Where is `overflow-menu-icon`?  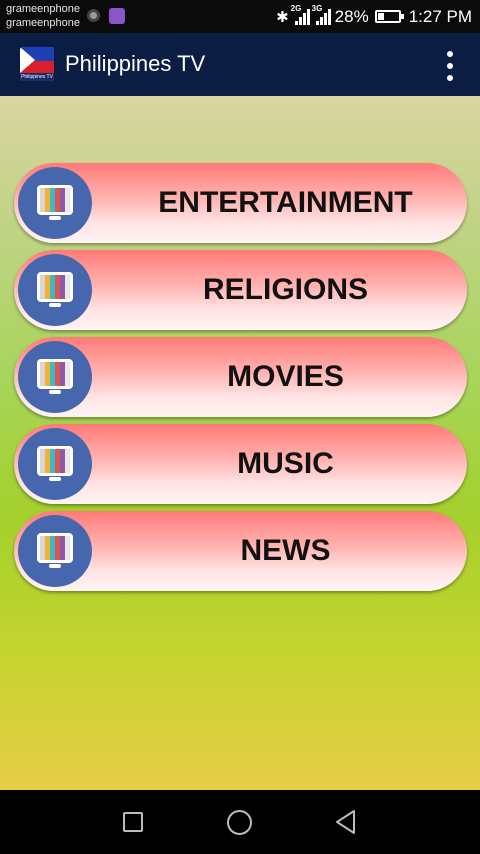 overflow-menu-icon is located at coordinates (450, 66).